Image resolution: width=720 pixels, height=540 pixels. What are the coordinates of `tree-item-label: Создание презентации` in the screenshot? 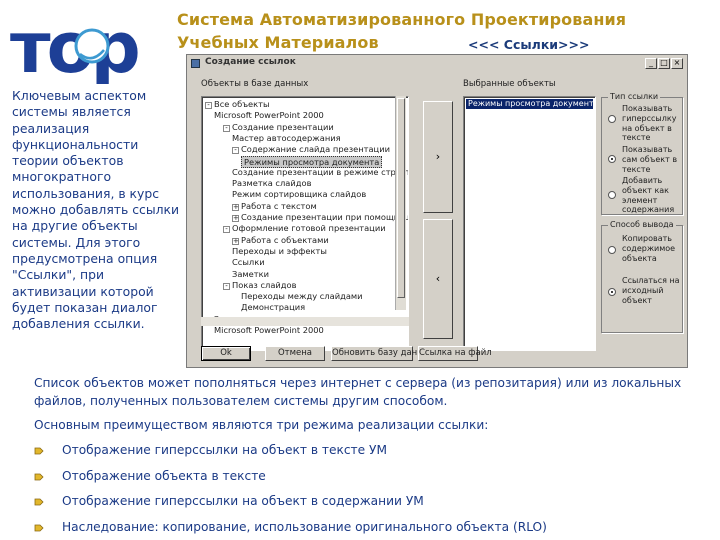 It's located at (283, 126).